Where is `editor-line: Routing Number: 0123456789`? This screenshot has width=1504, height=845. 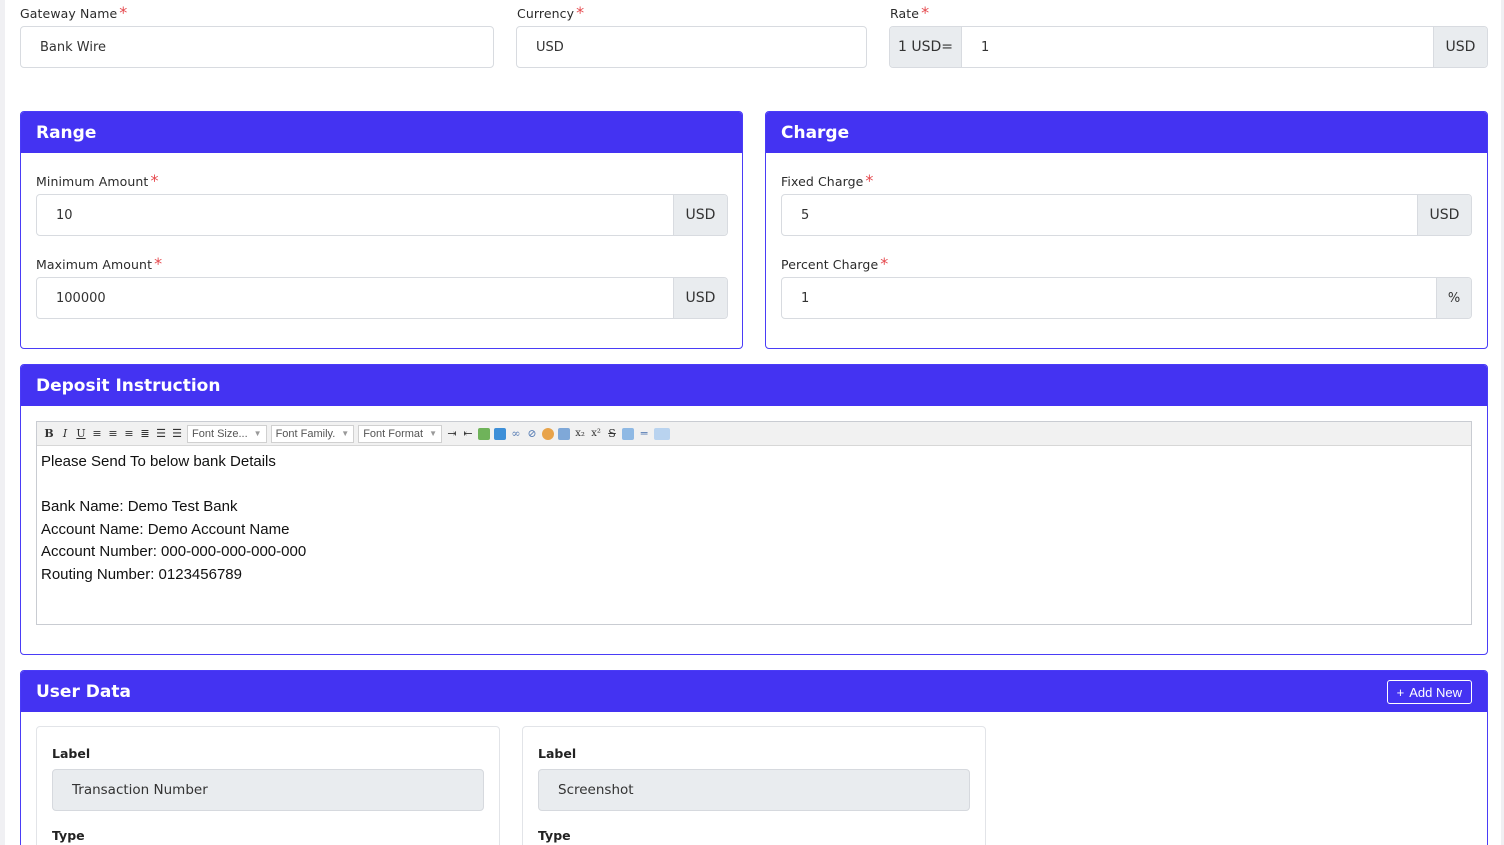 editor-line: Routing Number: 0123456789 is located at coordinates (141, 574).